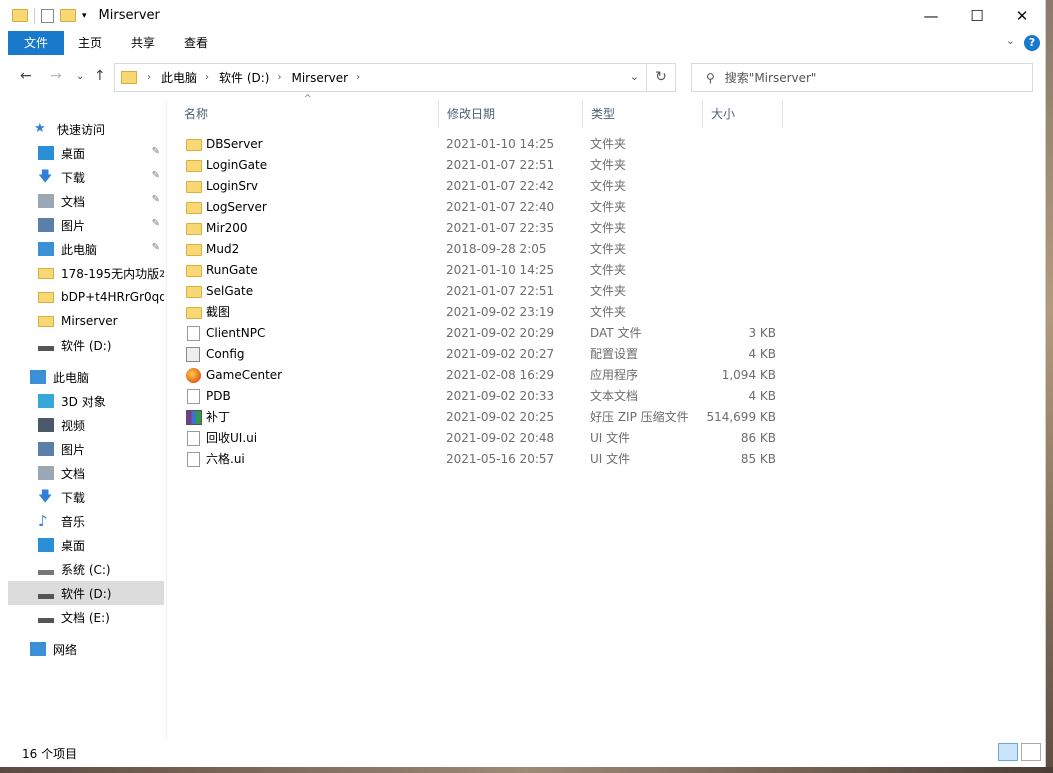 The image size is (1053, 773). I want to click on sidebar-item-label: 下载, so click(73, 497).